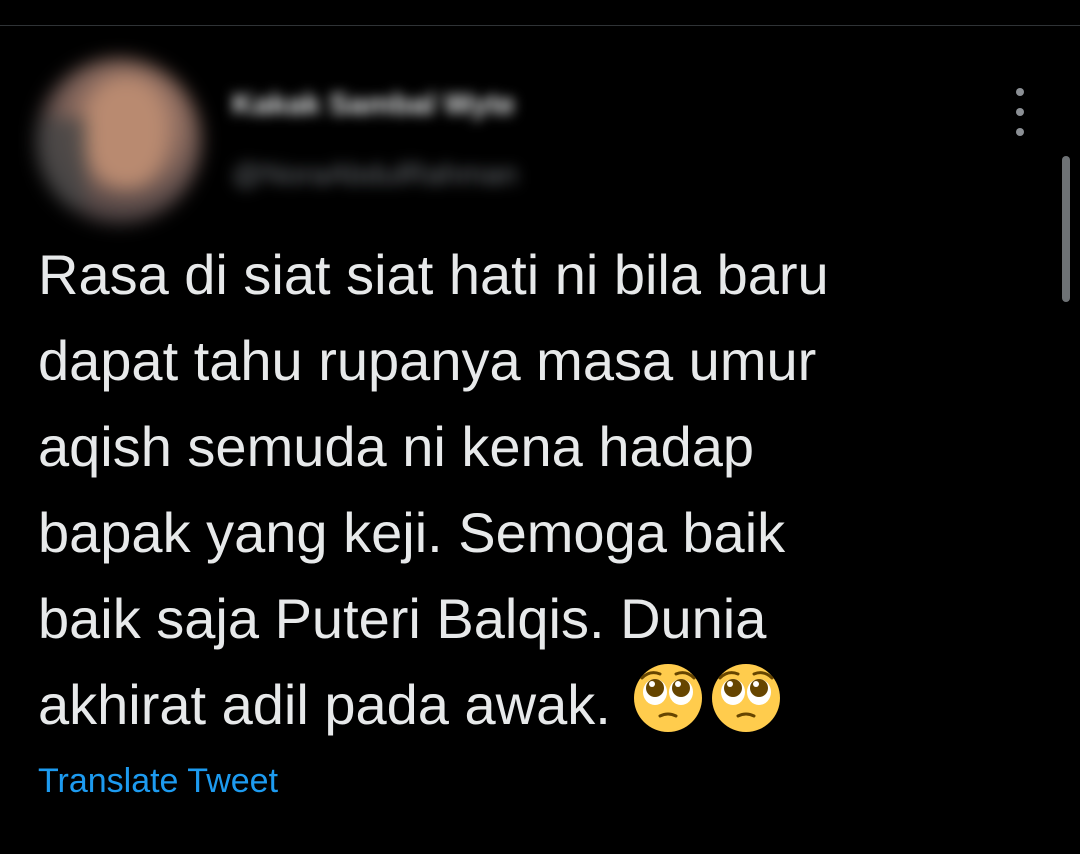 This screenshot has width=1080, height=854. What do you see at coordinates (126, 133) in the screenshot?
I see `avatar-face` at bounding box center [126, 133].